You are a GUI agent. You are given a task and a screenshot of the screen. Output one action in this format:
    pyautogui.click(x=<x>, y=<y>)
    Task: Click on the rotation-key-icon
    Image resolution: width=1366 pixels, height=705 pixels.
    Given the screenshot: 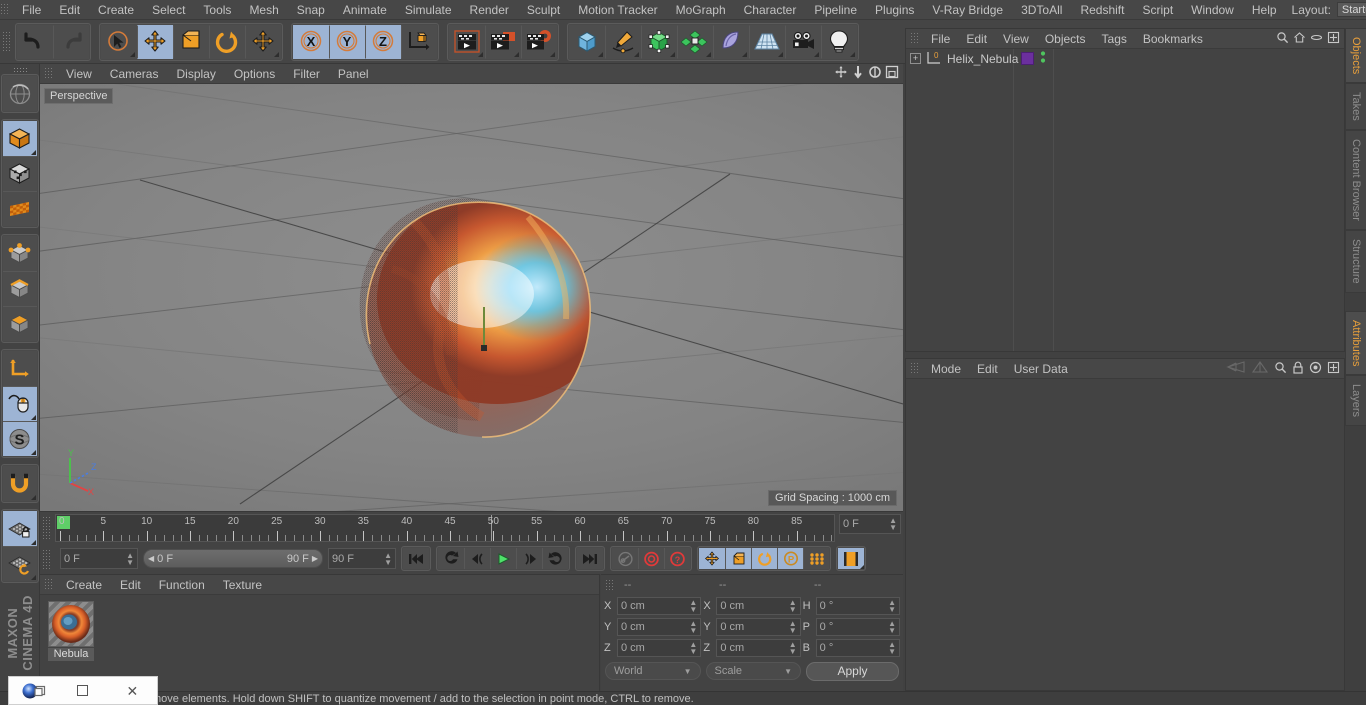 What is the action you would take?
    pyautogui.click(x=764, y=558)
    